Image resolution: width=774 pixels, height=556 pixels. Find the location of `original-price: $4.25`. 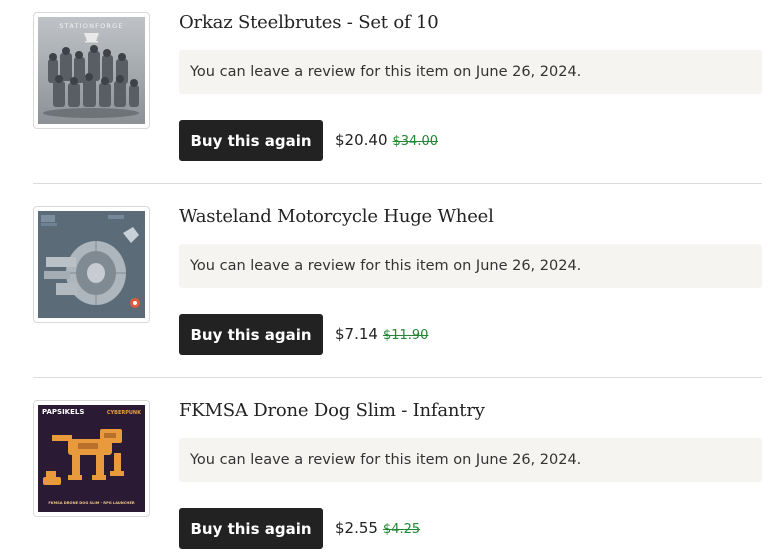

original-price: $4.25 is located at coordinates (401, 529).